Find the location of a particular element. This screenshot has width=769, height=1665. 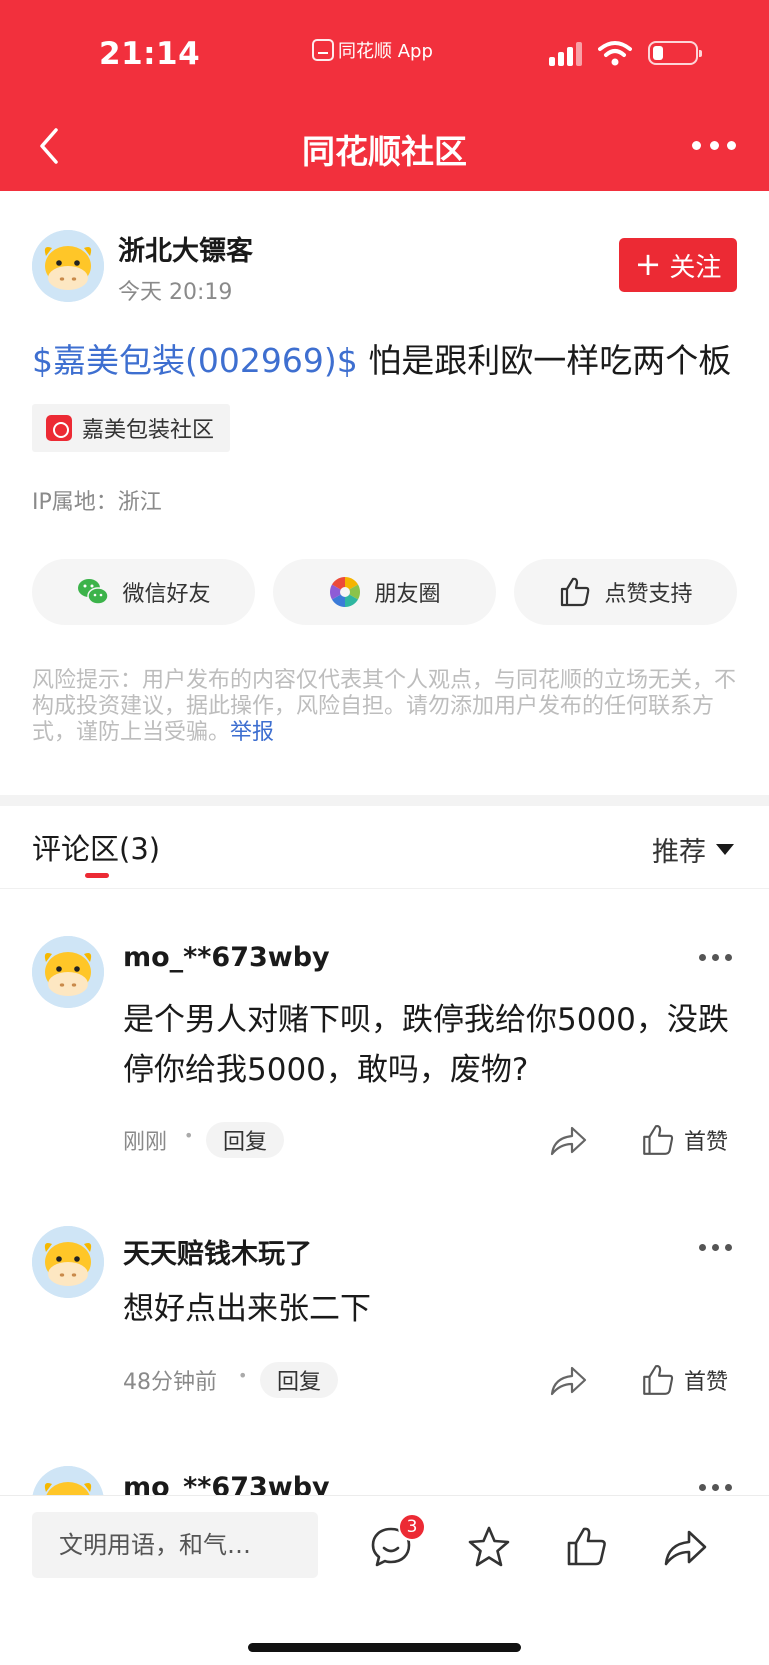

comment-input is located at coordinates (175, 1545).